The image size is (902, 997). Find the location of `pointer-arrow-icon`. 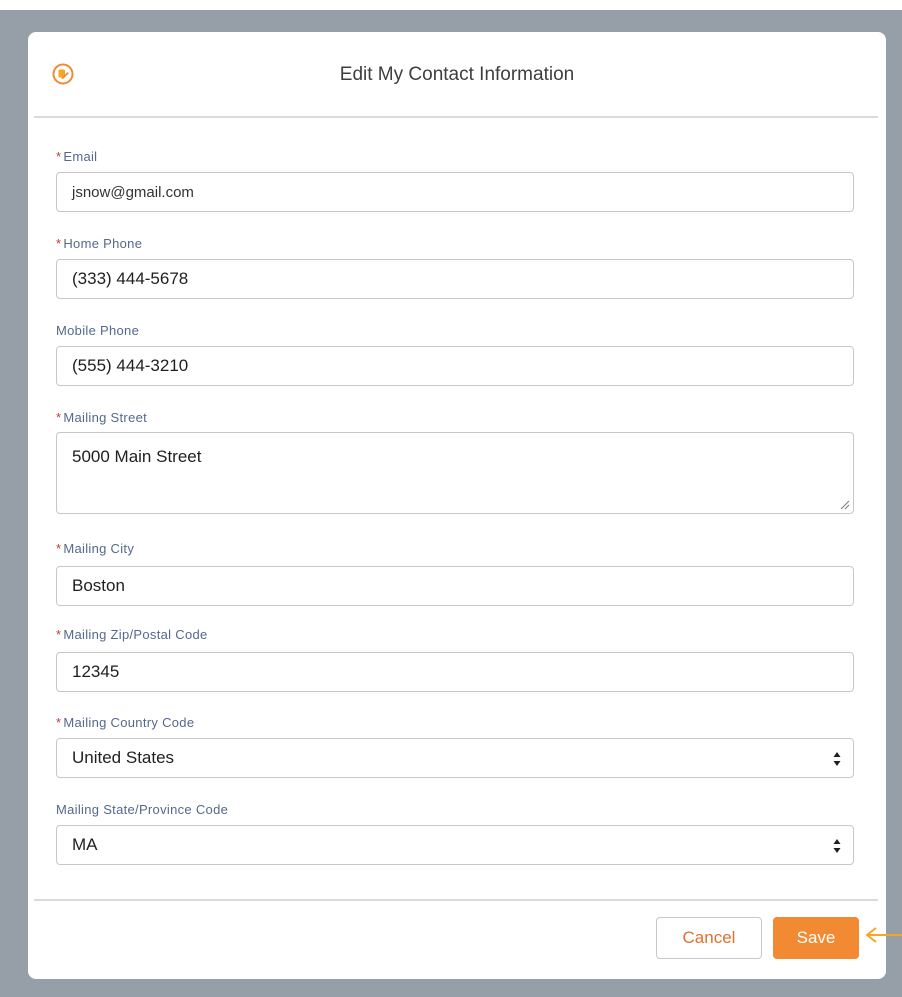

pointer-arrow-icon is located at coordinates (883, 935).